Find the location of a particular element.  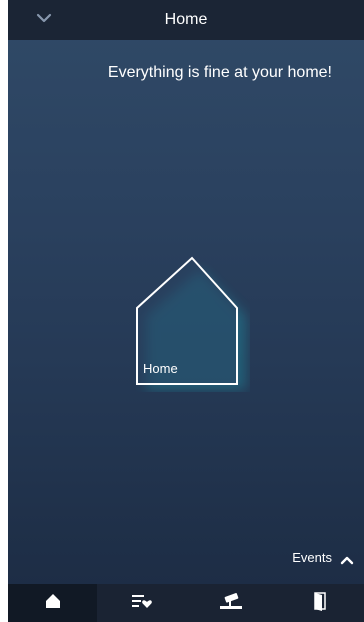

chevron-up-icon is located at coordinates (347, 558).